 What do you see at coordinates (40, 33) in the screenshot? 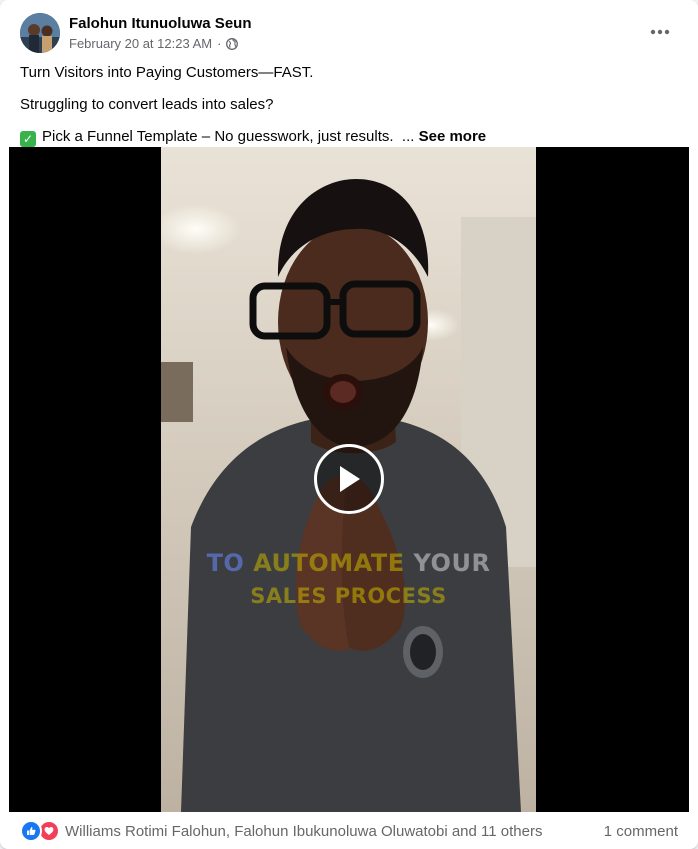
I see `author-avatar` at bounding box center [40, 33].